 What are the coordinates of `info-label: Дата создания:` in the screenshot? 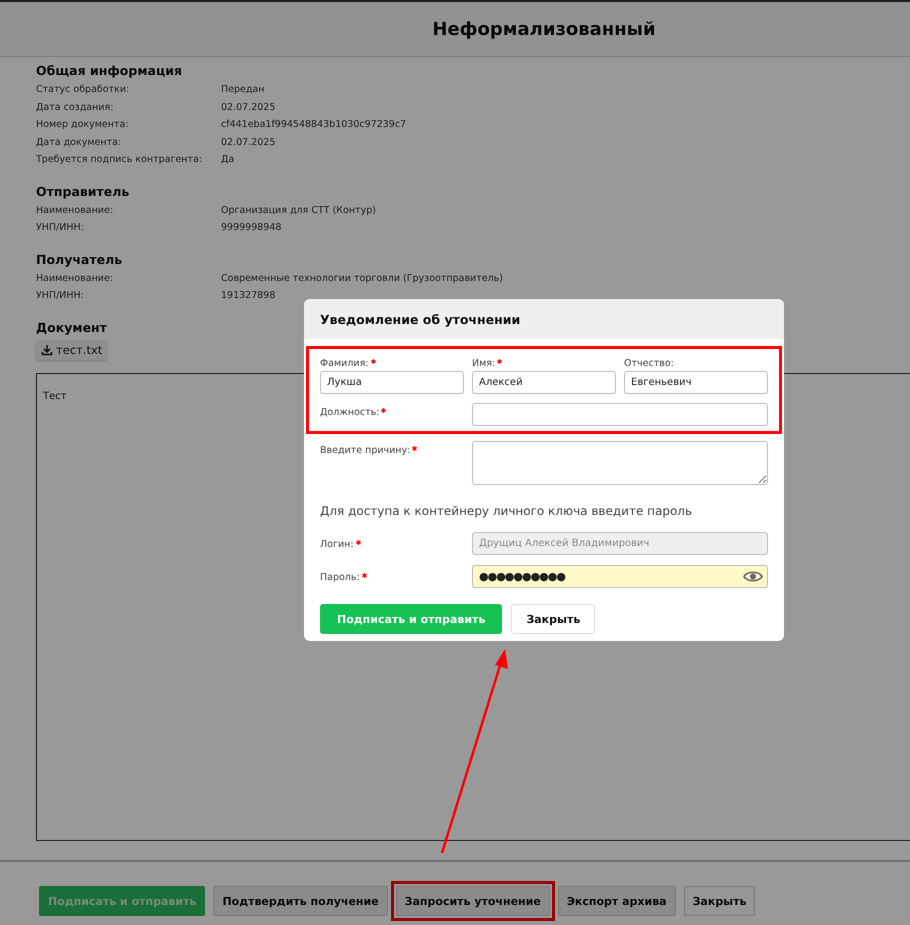 It's located at (75, 107).